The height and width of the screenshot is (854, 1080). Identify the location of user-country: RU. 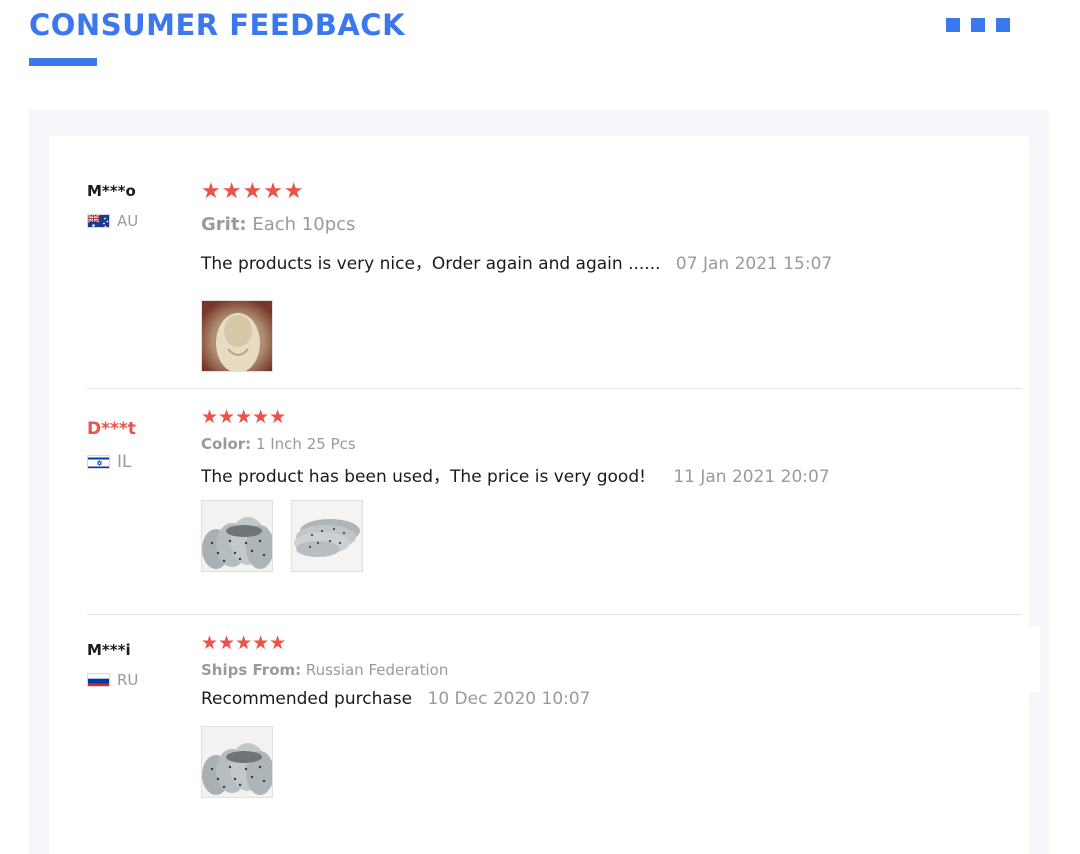
(112, 680).